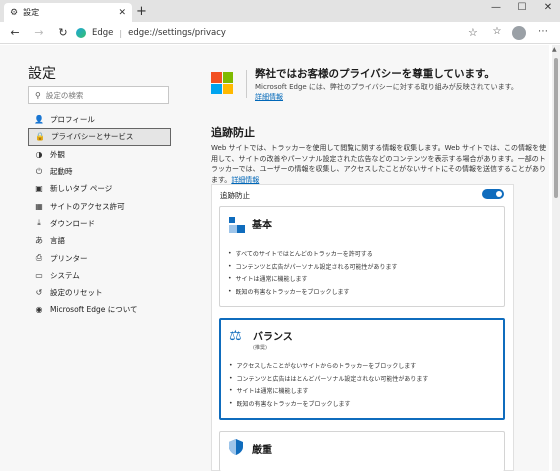 This screenshot has height=471, width=560. I want to click on sidebar-title: 設定, so click(42, 74).